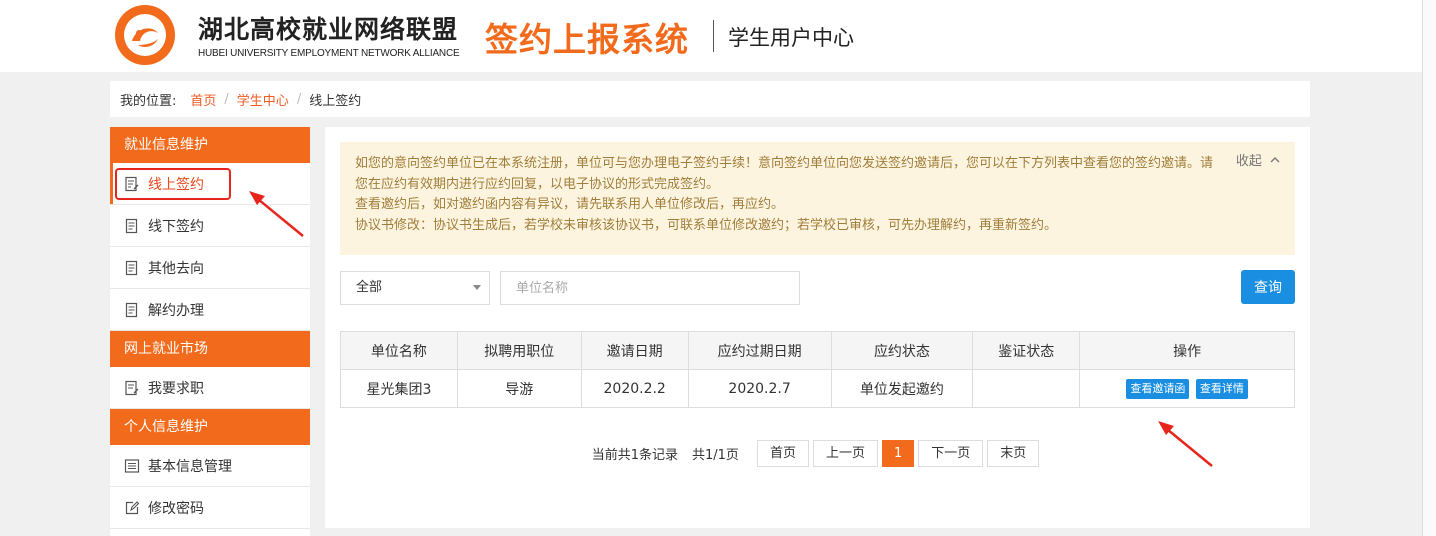  What do you see at coordinates (415, 288) in the screenshot?
I see `status-filter-select: 全部` at bounding box center [415, 288].